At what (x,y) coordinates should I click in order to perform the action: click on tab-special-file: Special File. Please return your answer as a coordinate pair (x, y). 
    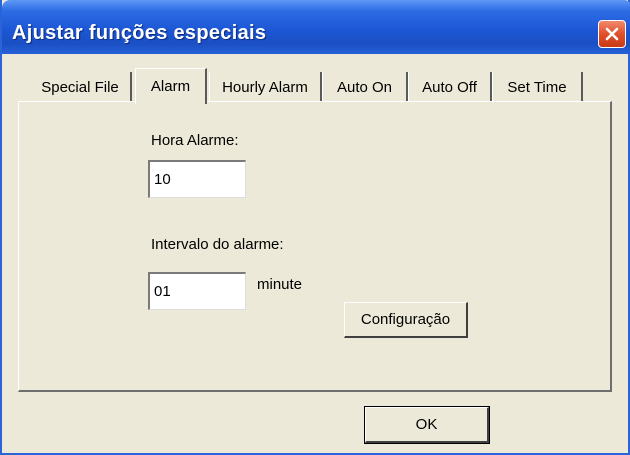
    Looking at the image, I should click on (81, 87).